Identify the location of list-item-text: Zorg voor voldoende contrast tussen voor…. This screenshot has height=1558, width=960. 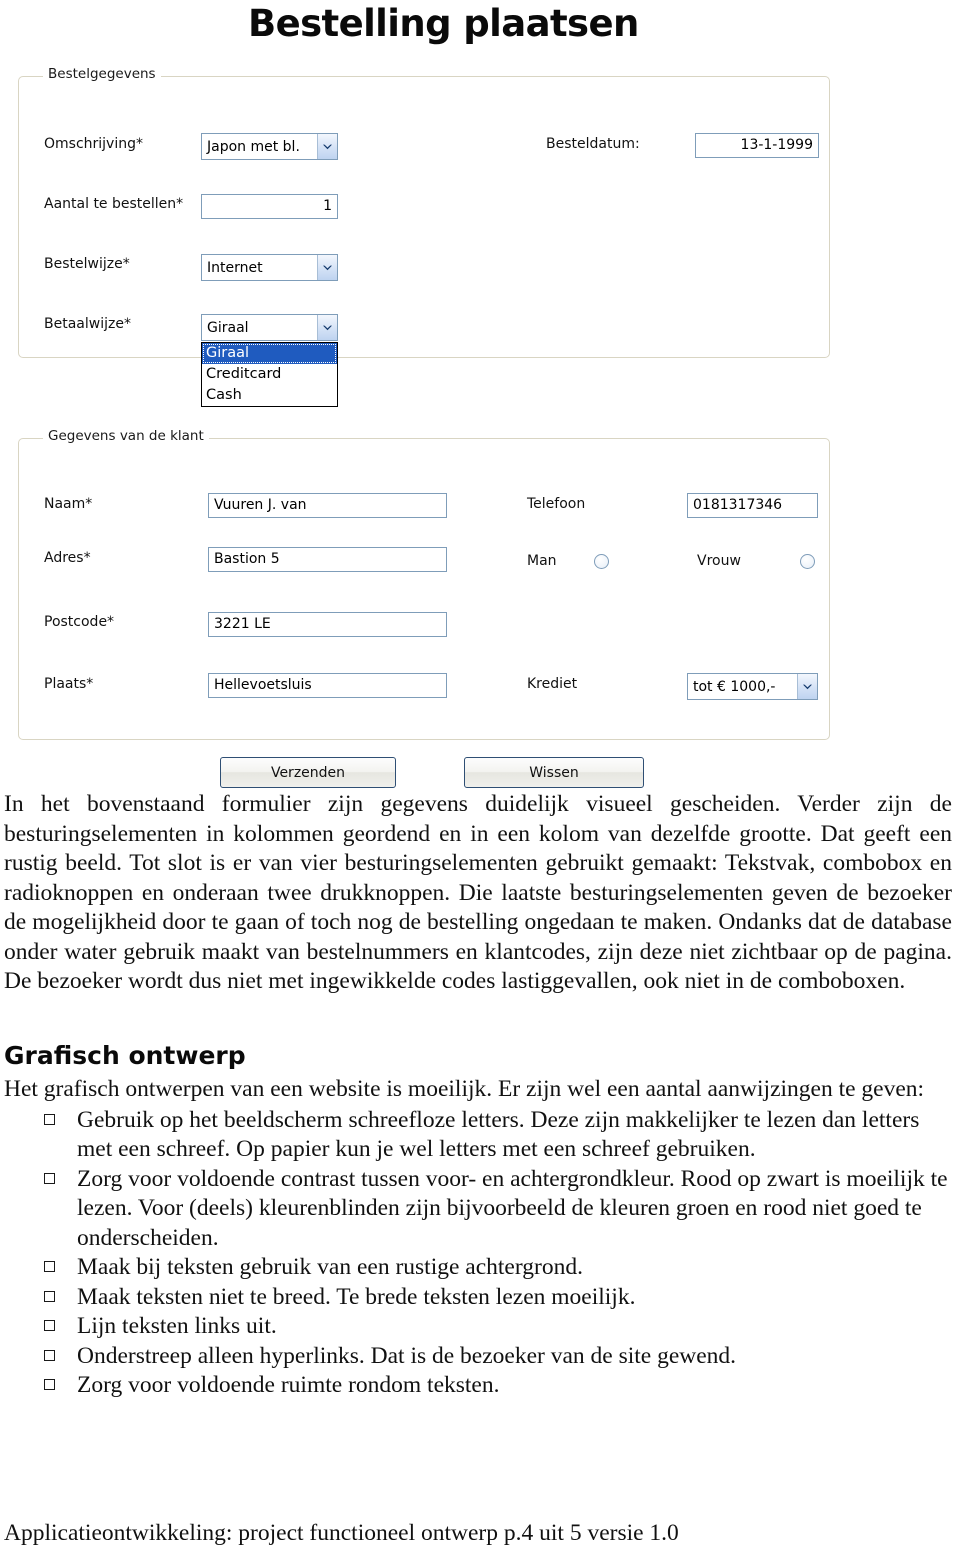
(512, 1208).